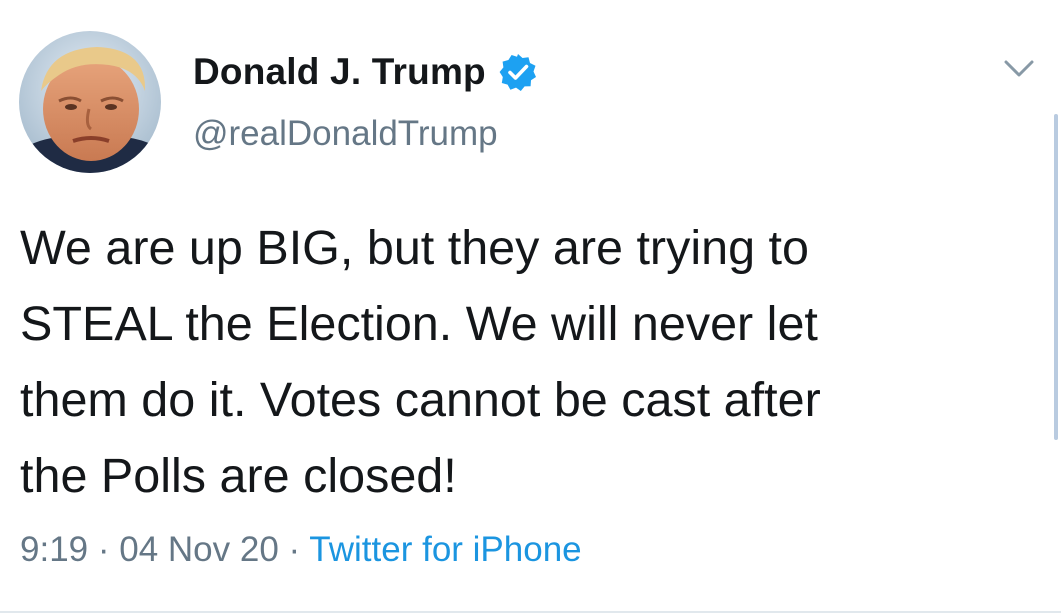  Describe the element at coordinates (199, 549) in the screenshot. I see `tweet-date: 04 Nov 20` at that location.